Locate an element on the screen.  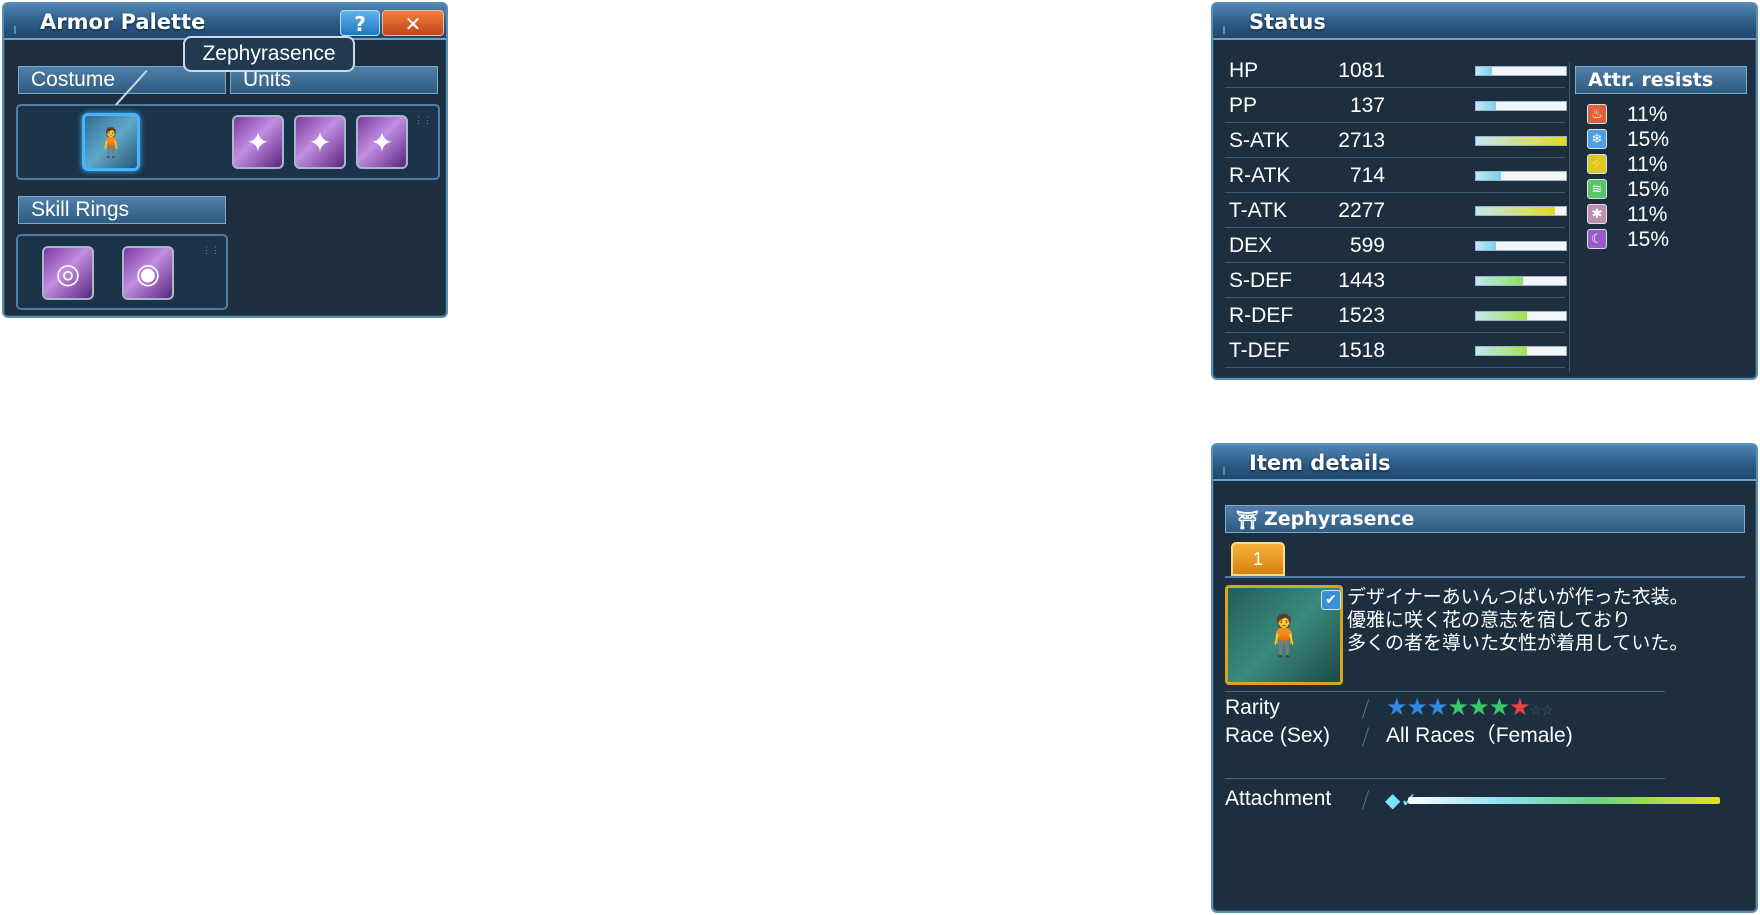
attachment-bar is located at coordinates (1564, 800).